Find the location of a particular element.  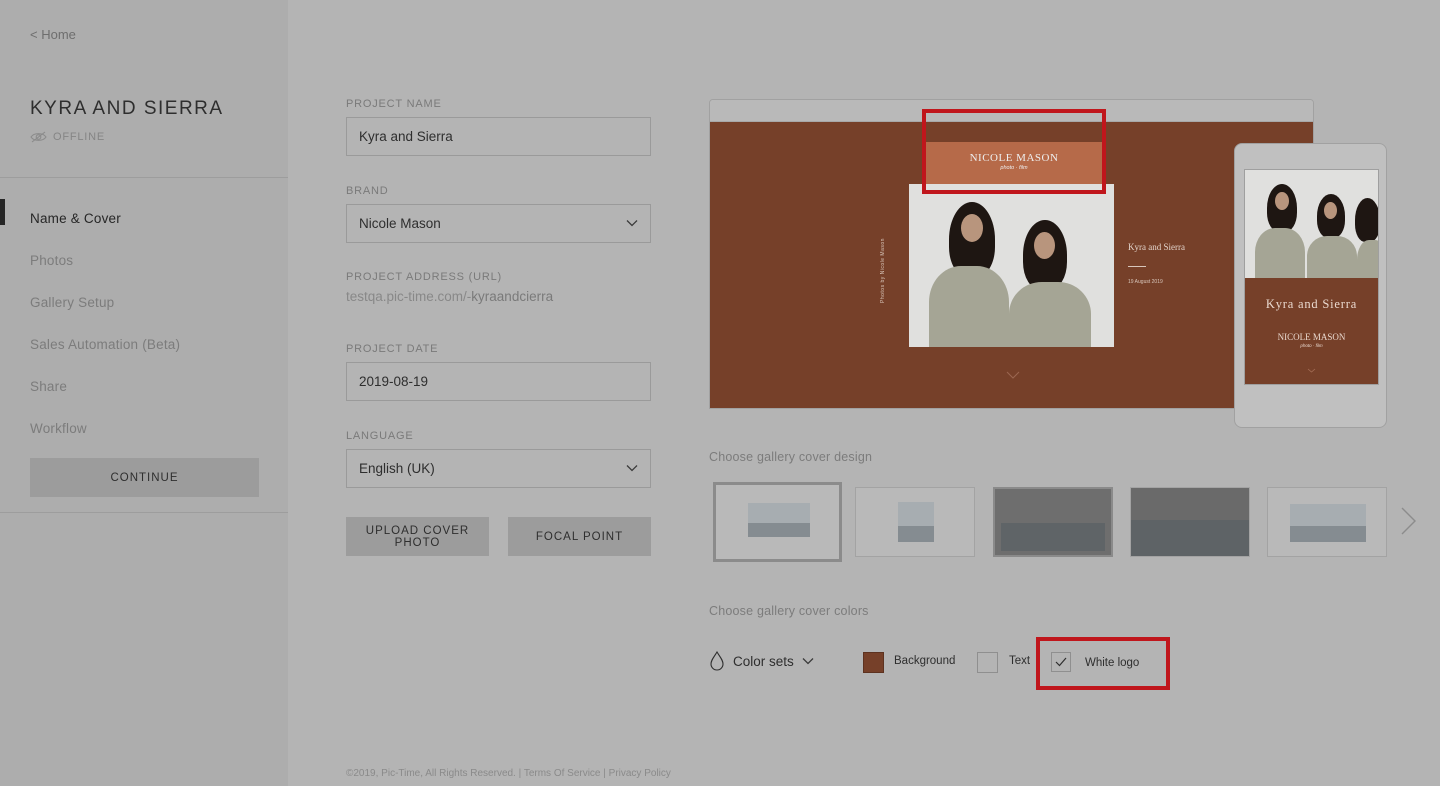

project-date-label: PROJECT DATE is located at coordinates (392, 349).